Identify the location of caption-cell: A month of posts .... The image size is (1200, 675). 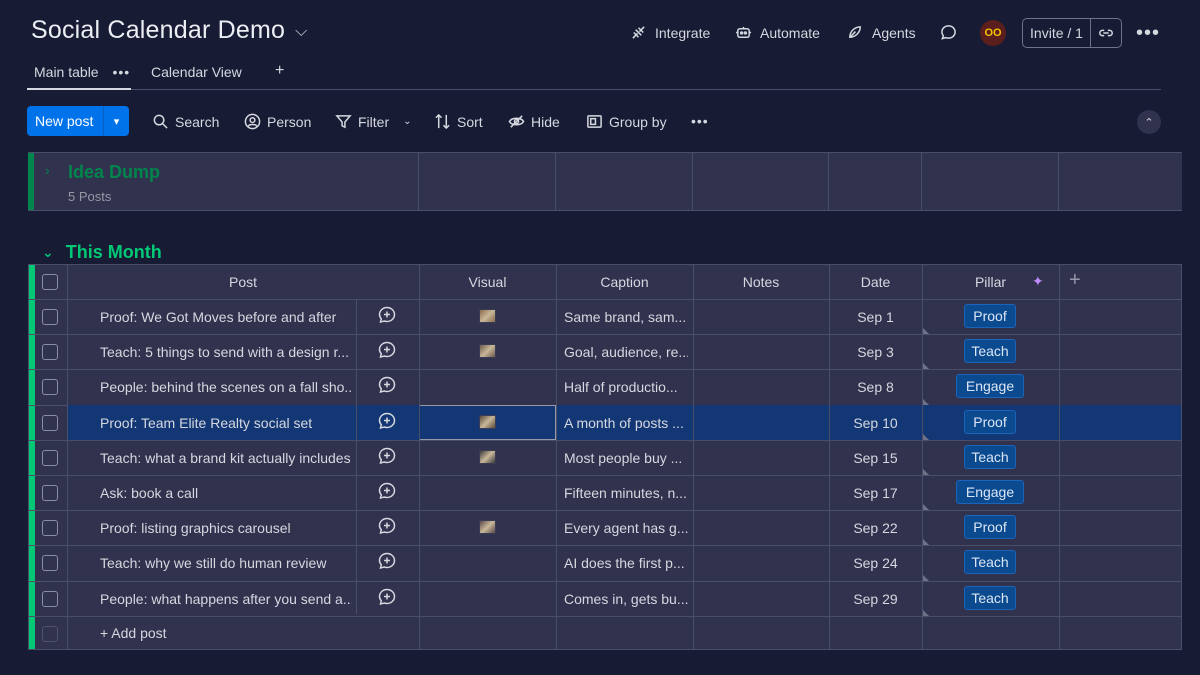
(626, 423).